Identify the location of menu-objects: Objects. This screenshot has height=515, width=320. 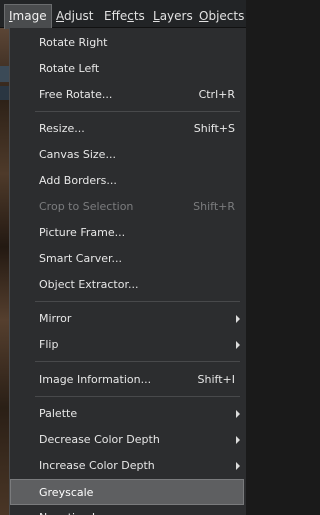
(221, 16).